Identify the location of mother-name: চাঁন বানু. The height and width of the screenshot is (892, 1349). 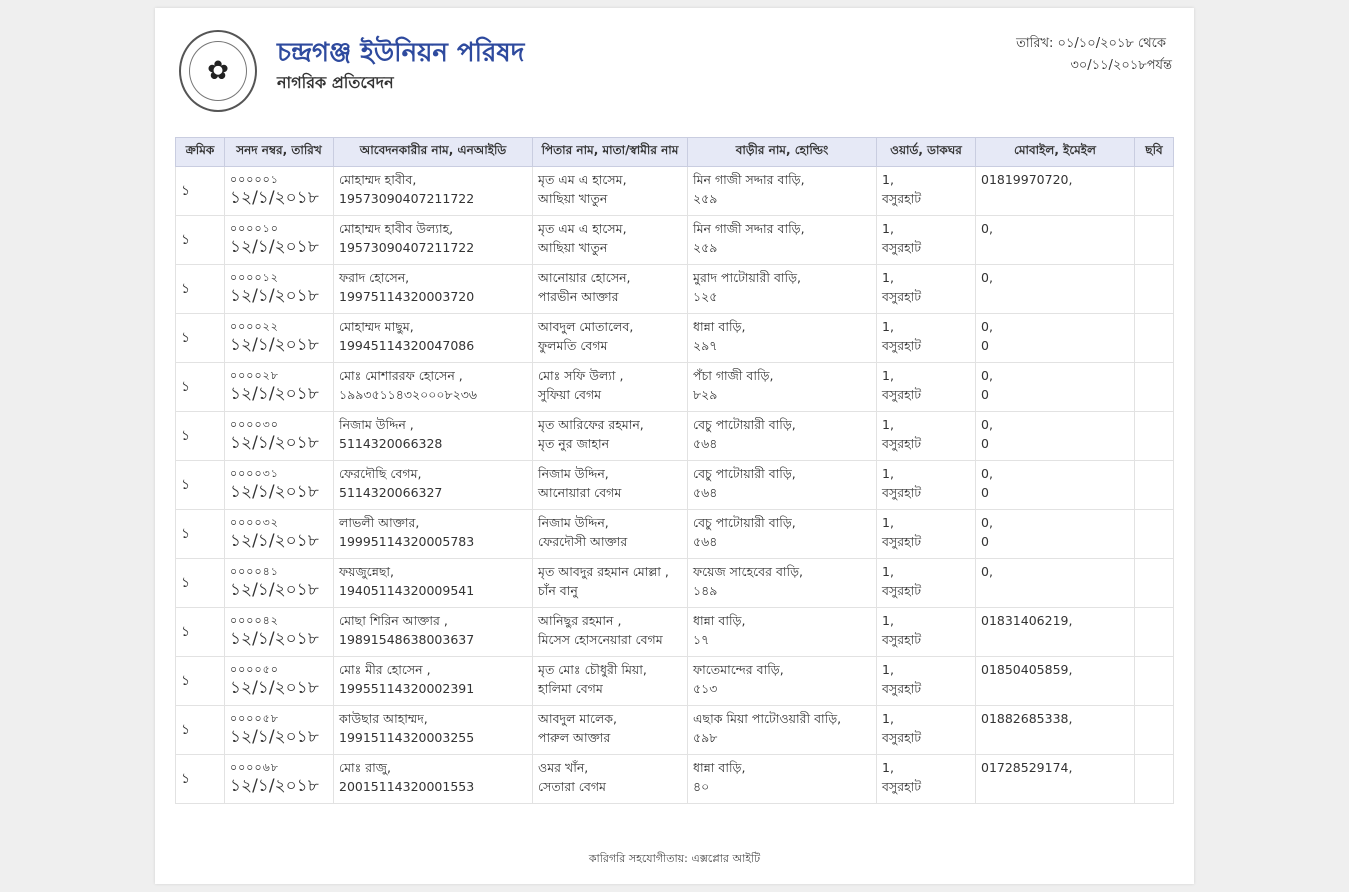
(558, 590).